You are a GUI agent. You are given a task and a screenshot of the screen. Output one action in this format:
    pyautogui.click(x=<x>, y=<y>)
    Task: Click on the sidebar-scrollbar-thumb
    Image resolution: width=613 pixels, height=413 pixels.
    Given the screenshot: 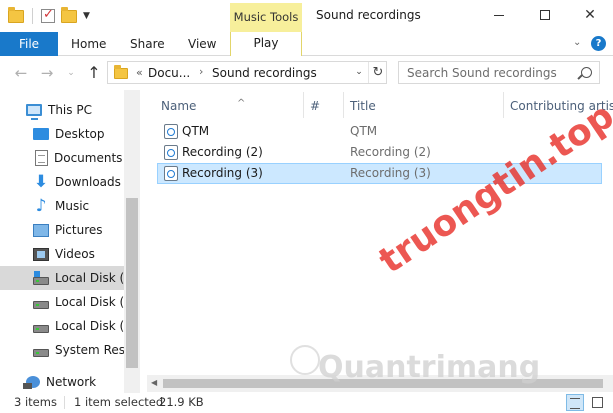 What is the action you would take?
    pyautogui.click(x=132, y=283)
    